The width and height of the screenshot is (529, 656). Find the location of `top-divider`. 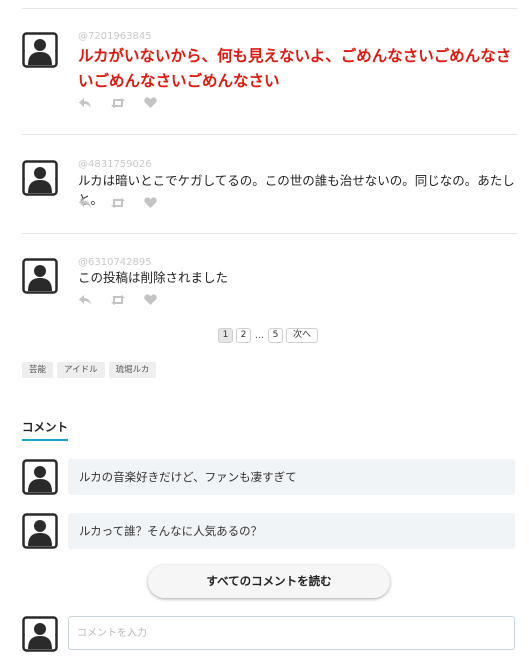

top-divider is located at coordinates (269, 8).